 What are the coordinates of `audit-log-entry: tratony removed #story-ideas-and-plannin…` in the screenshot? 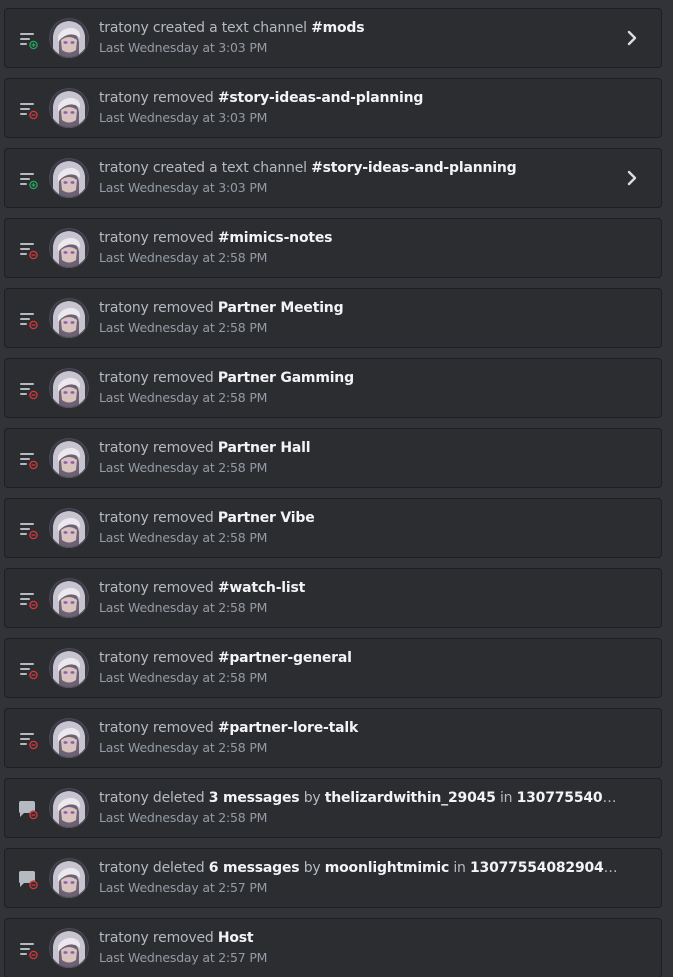 It's located at (333, 108).